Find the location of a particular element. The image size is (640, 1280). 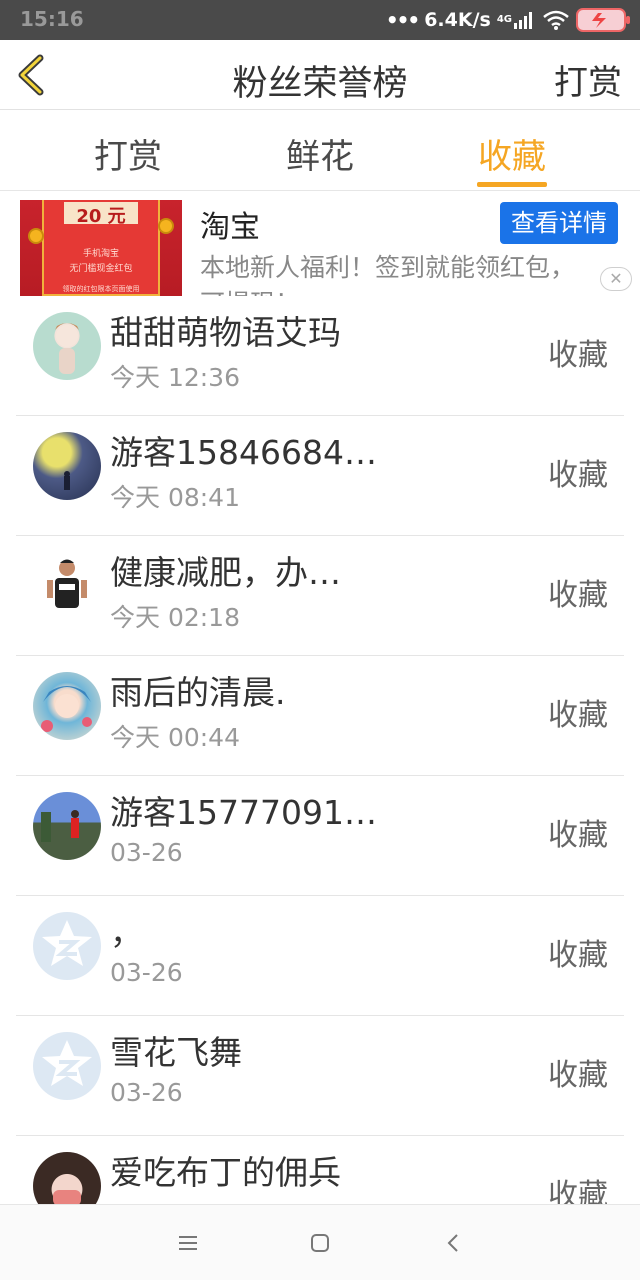

page-title: 粉丝荣誉榜 is located at coordinates (320, 84).